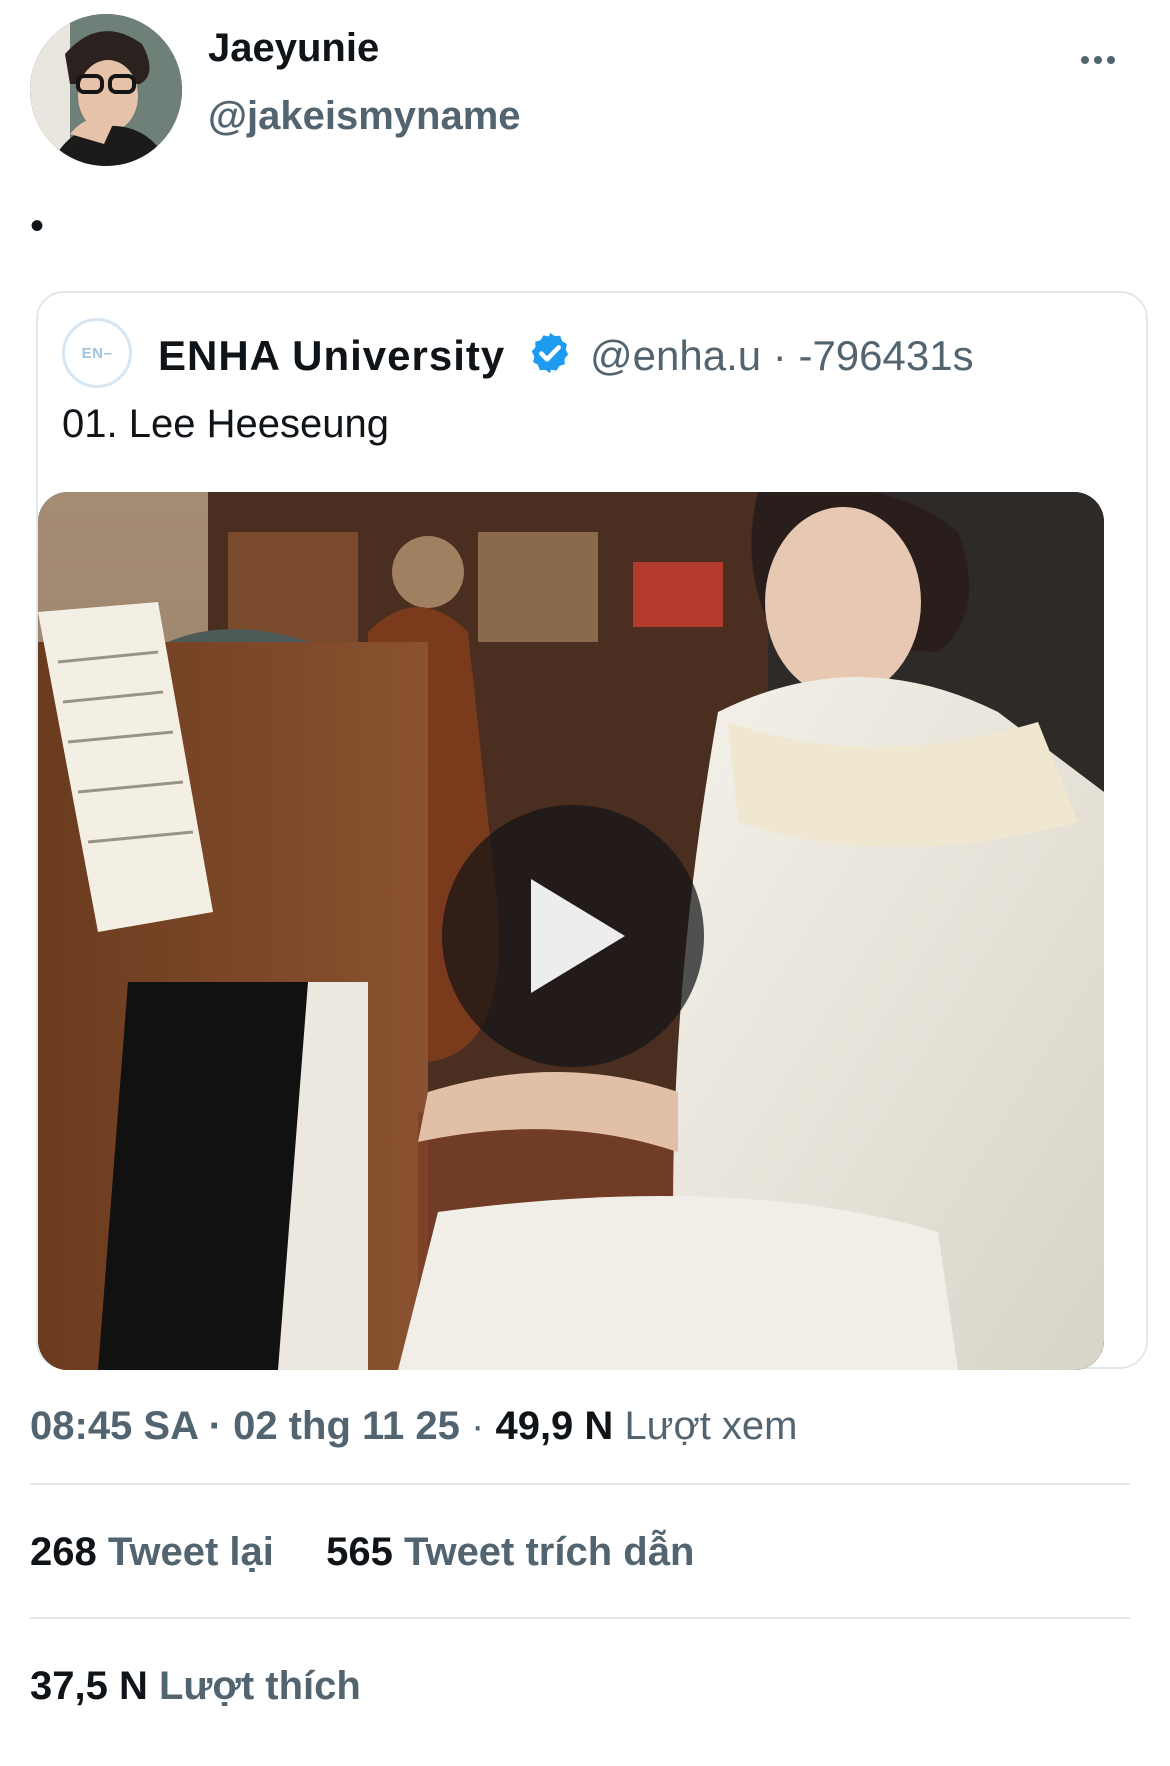 The width and height of the screenshot is (1170, 1766). I want to click on play-icon, so click(578, 936).